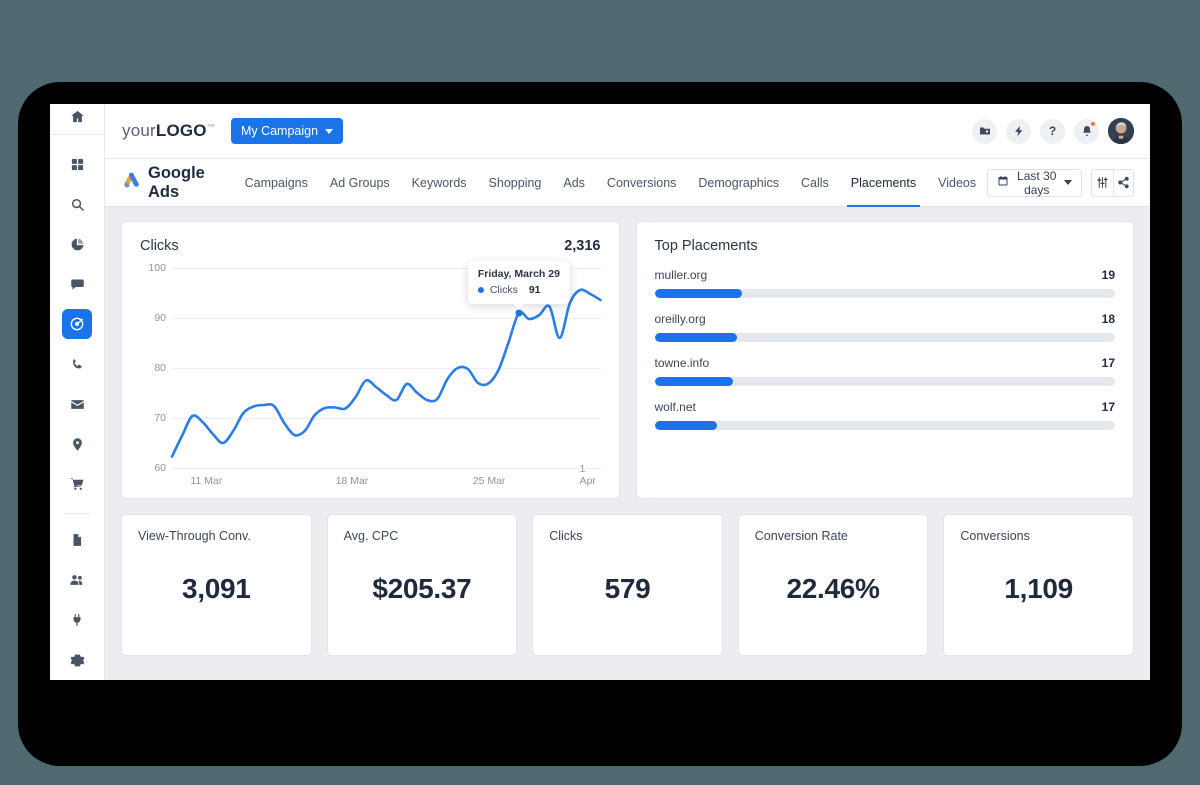 Image resolution: width=1200 pixels, height=785 pixels. What do you see at coordinates (582, 246) in the screenshot?
I see `chart-total-value: 2,316` at bounding box center [582, 246].